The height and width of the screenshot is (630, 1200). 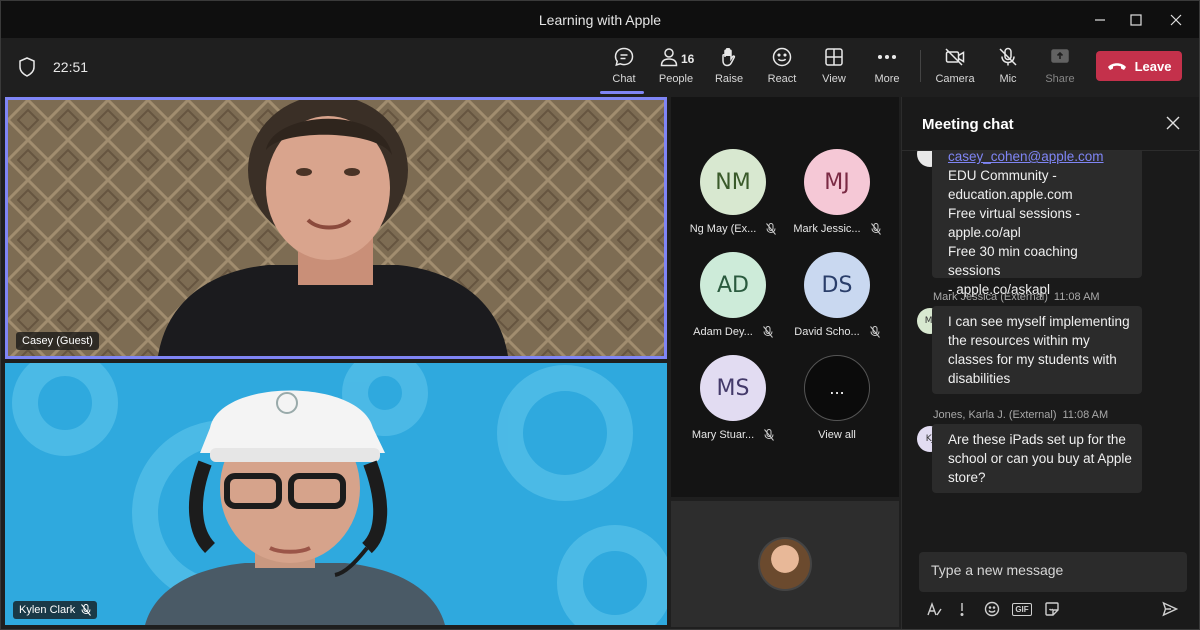 What do you see at coordinates (624, 79) in the screenshot?
I see `chat-label: Chat` at bounding box center [624, 79].